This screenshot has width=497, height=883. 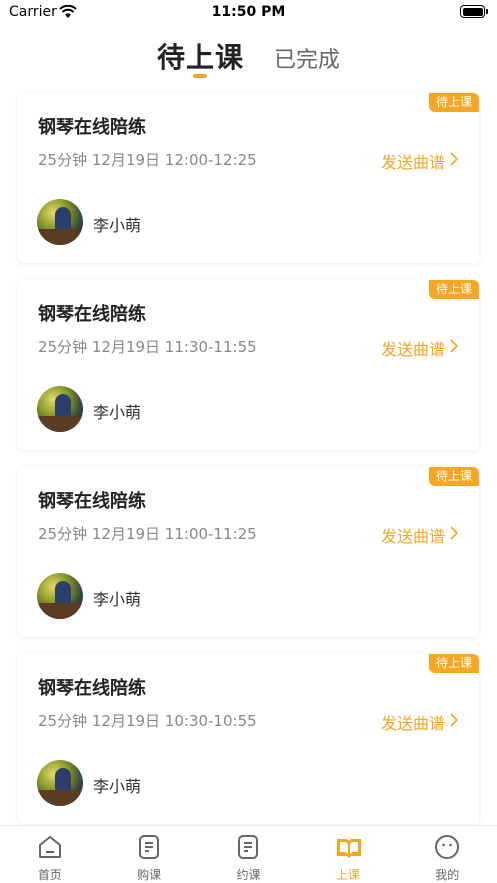 What do you see at coordinates (248, 58) in the screenshot?
I see `lesson-status-tabs: 待上课 已完成` at bounding box center [248, 58].